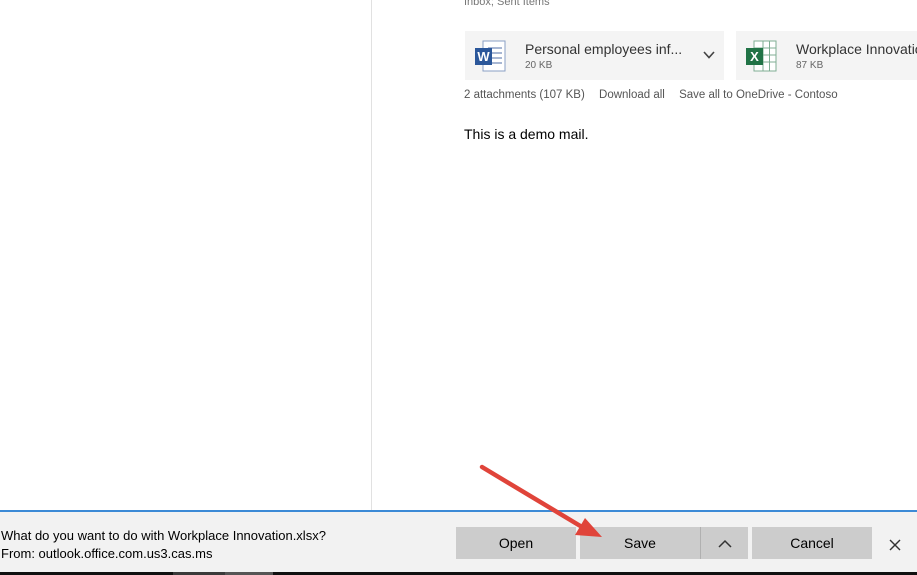 The height and width of the screenshot is (575, 917). Describe the element at coordinates (754, 56) in the screenshot. I see `svg-text: X` at that location.